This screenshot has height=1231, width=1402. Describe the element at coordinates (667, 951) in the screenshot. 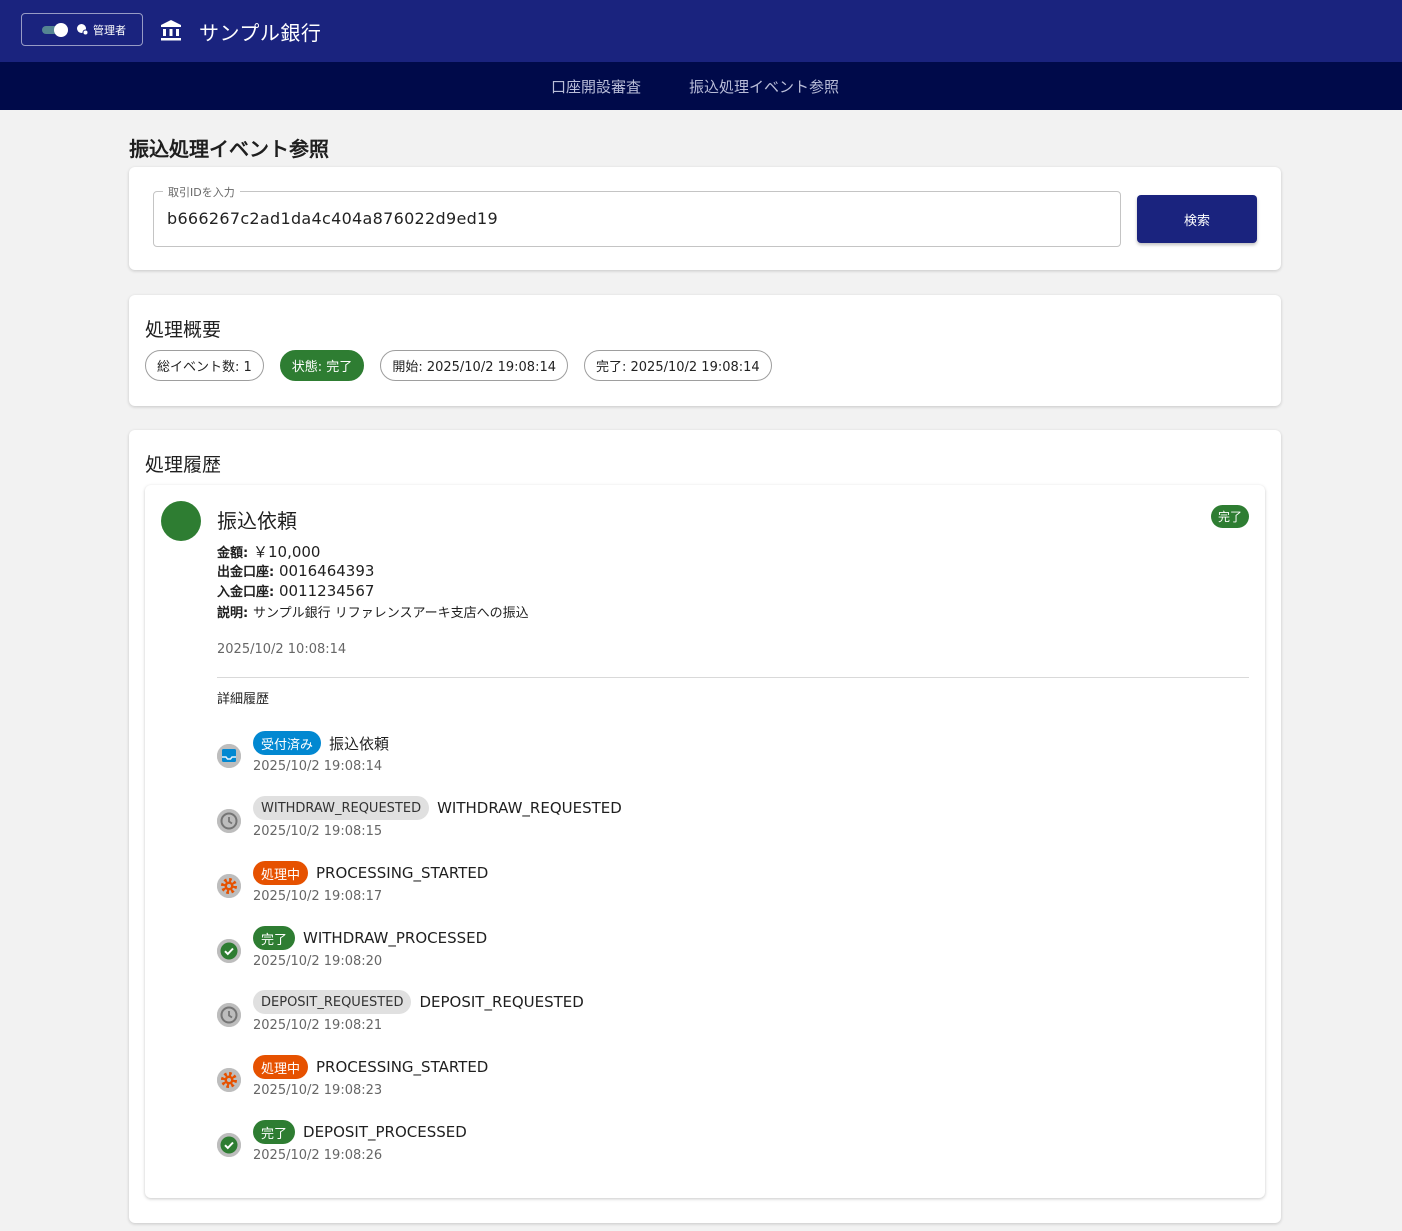

I see `timeline-item: 完了 WITHDRAW_PROCESSED 2025/10/2 19:08:20` at that location.